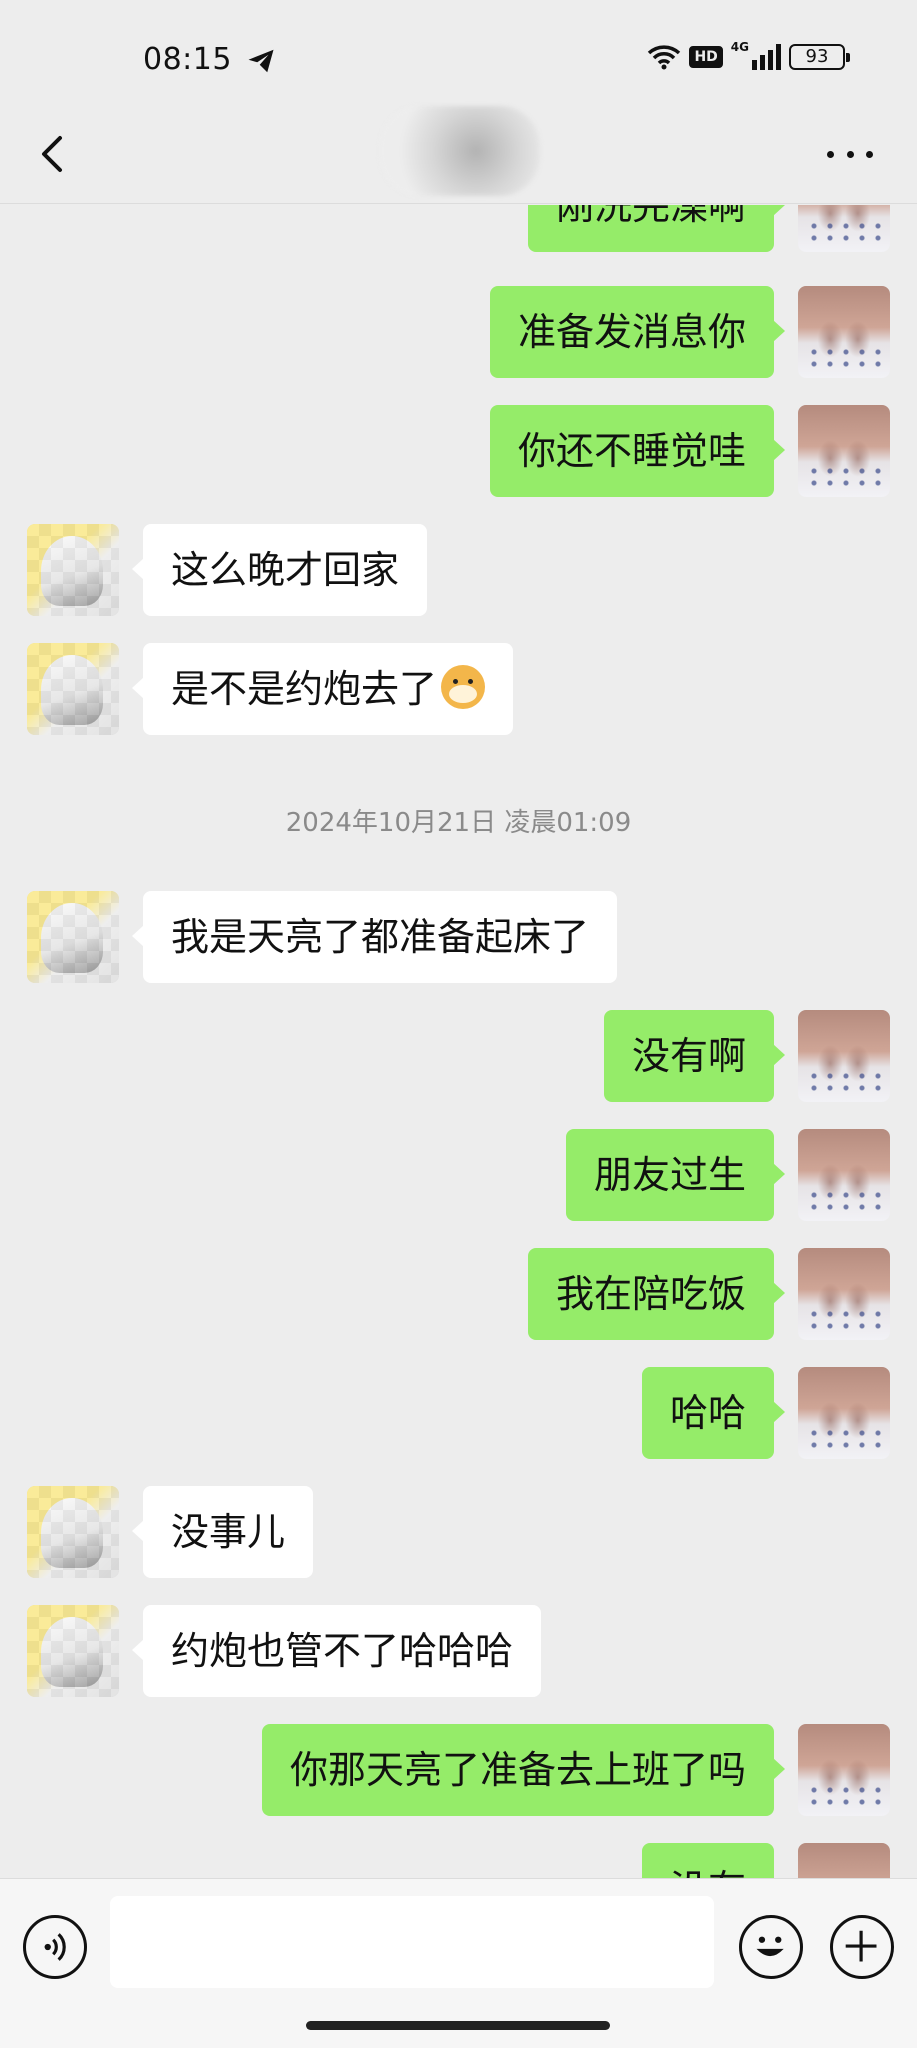  I want to click on input-bar, so click(458, 1963).